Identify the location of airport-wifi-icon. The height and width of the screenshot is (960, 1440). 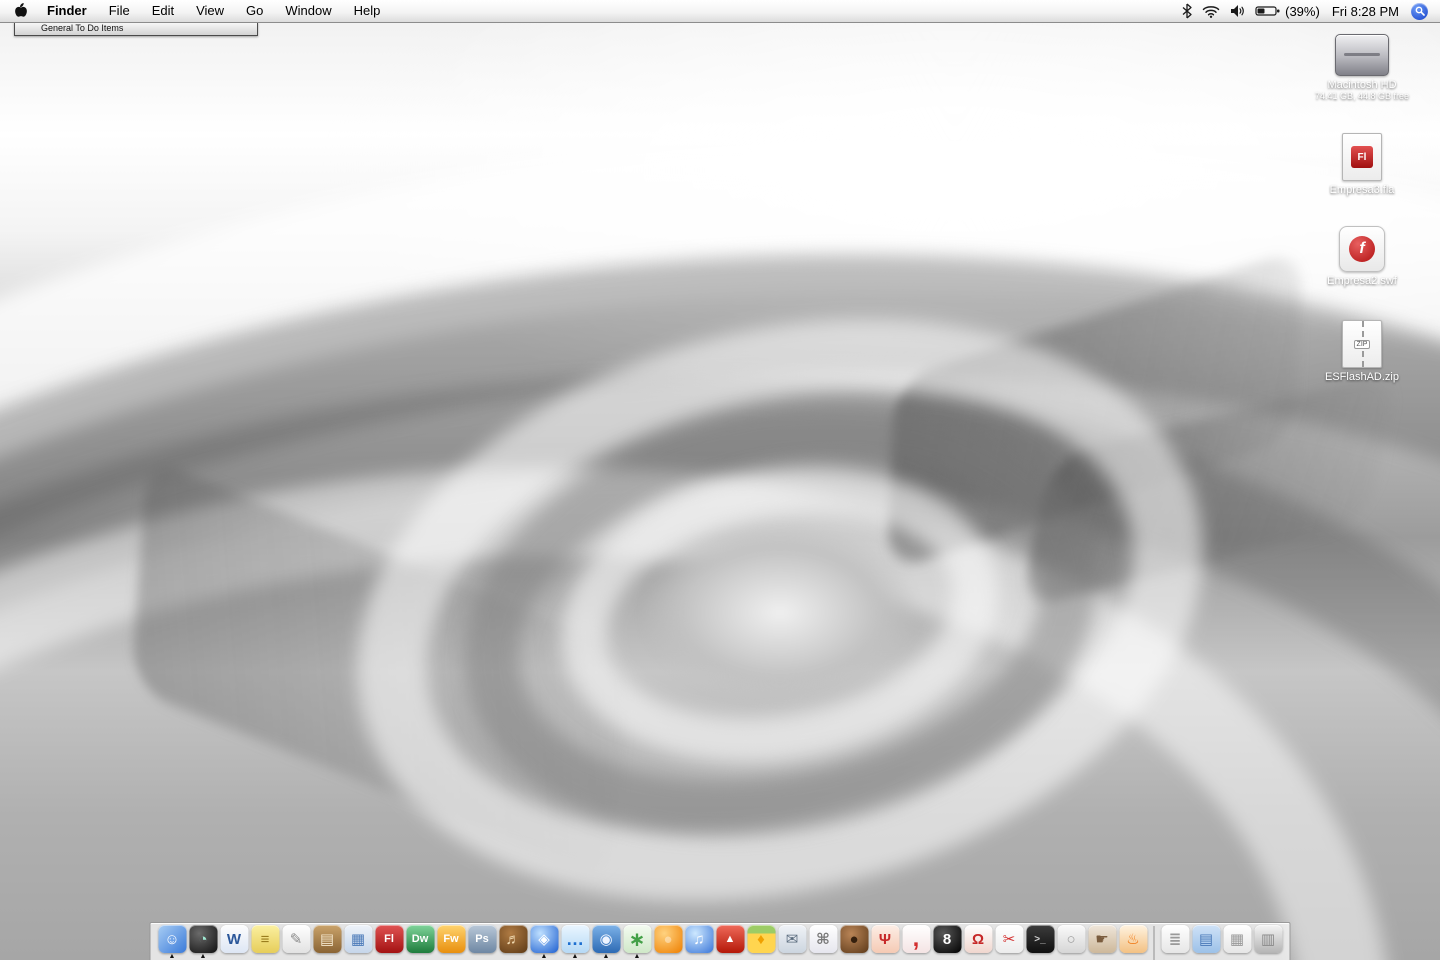
(1211, 11).